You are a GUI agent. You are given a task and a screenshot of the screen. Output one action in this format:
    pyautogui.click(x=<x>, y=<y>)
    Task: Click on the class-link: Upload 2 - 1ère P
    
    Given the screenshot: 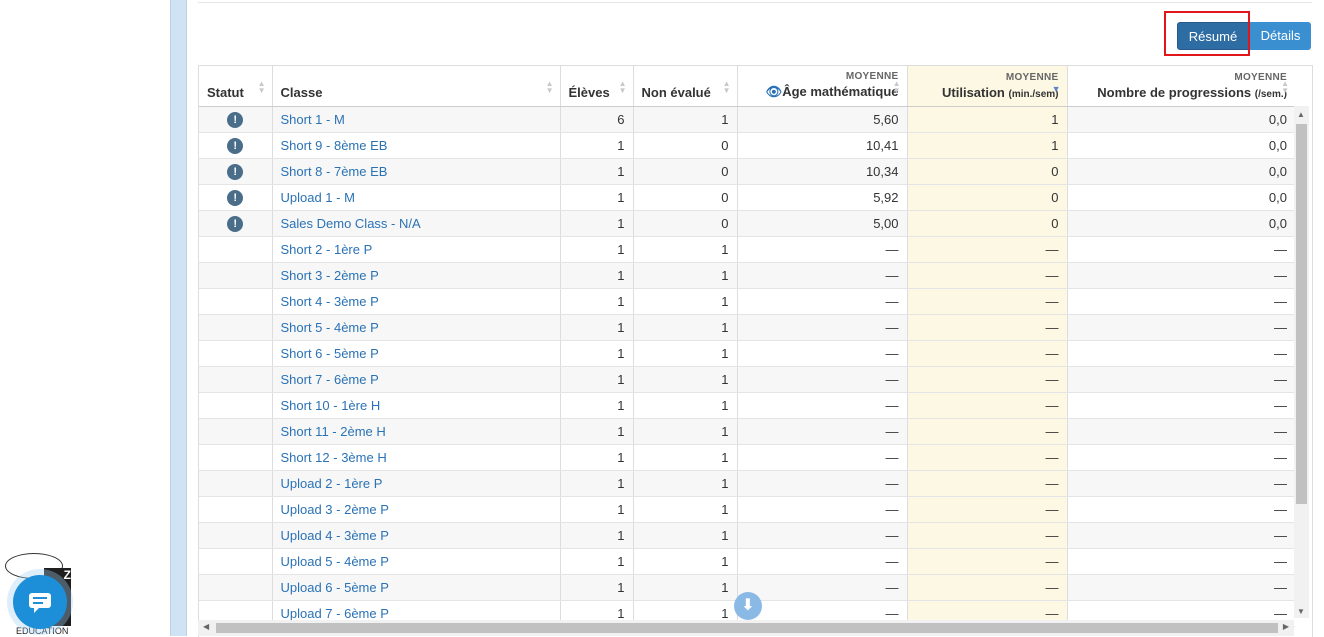 What is the action you would take?
    pyautogui.click(x=332, y=483)
    